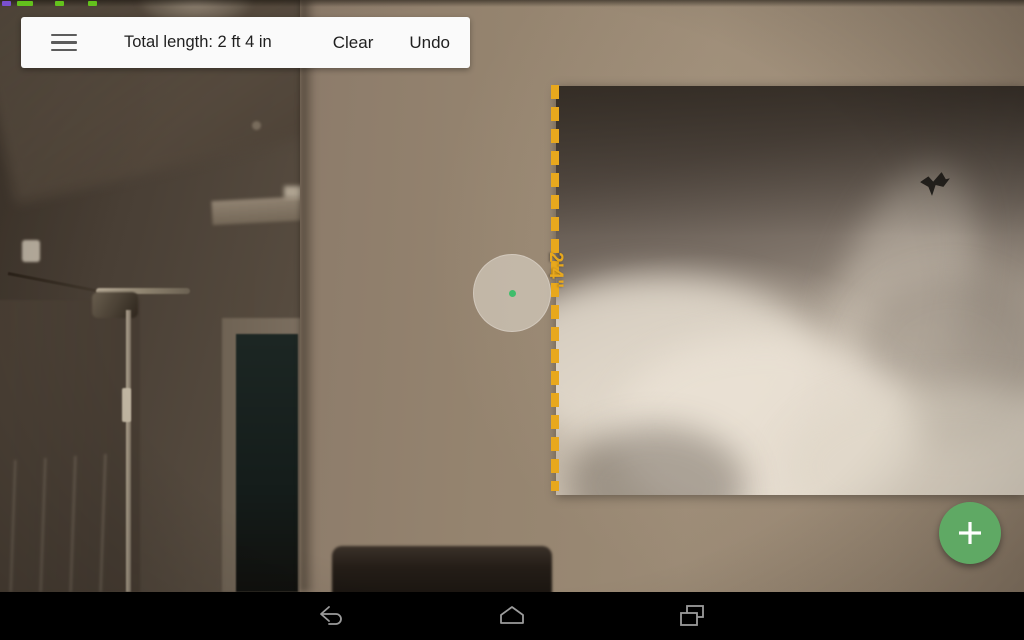  I want to click on home-button, so click(512, 616).